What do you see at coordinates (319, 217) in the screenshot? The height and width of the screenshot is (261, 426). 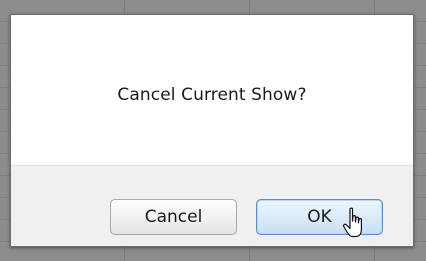 I see `ok-button: OK` at bounding box center [319, 217].